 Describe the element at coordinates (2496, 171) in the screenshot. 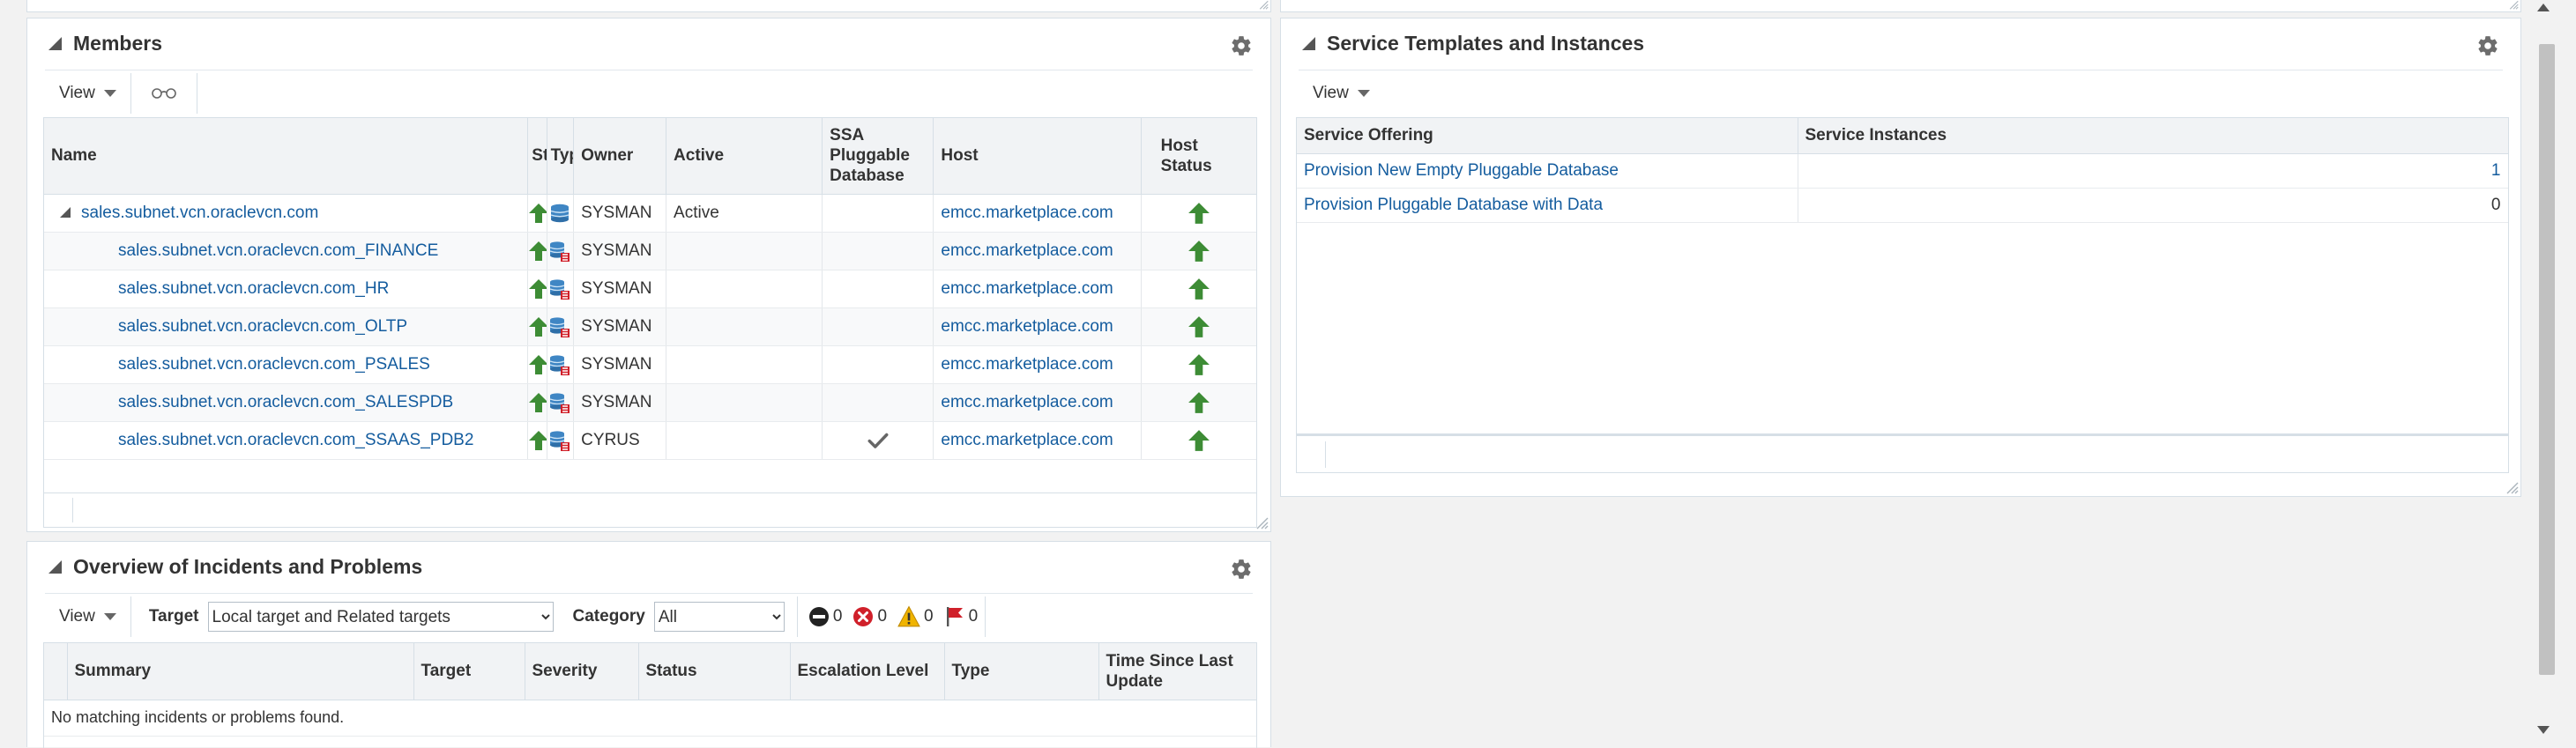

I see `service-instances-link: 1` at that location.